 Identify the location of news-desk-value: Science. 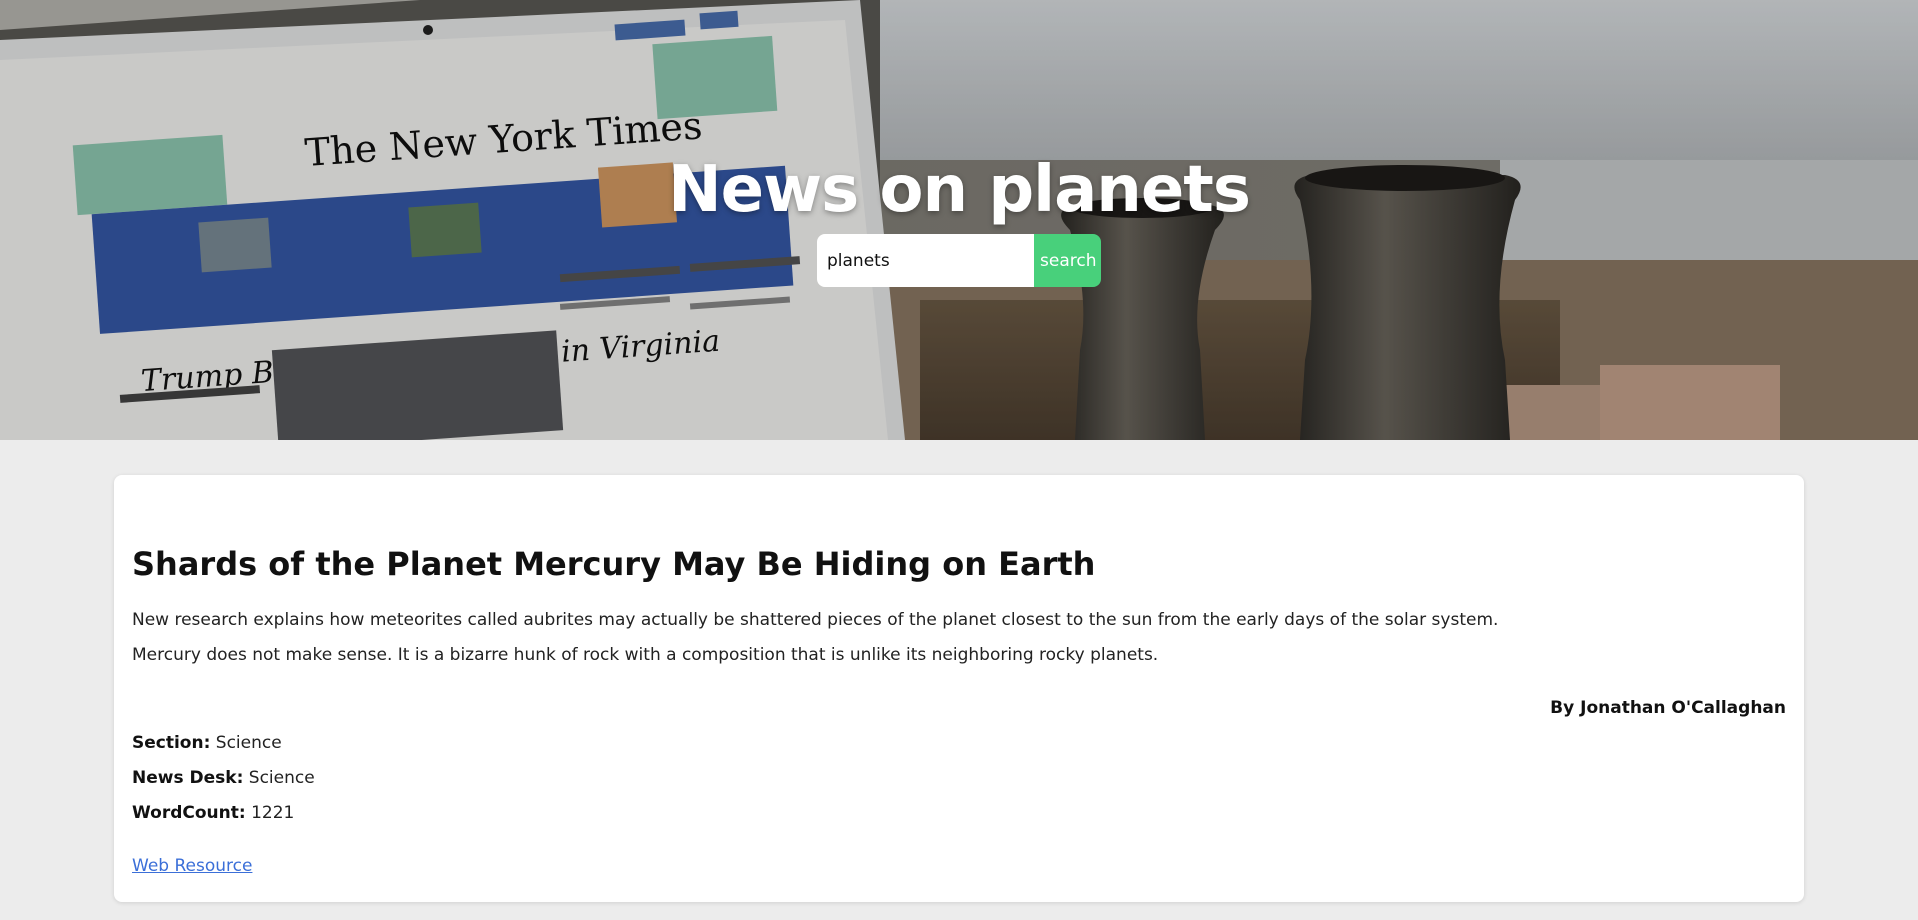
(281, 778).